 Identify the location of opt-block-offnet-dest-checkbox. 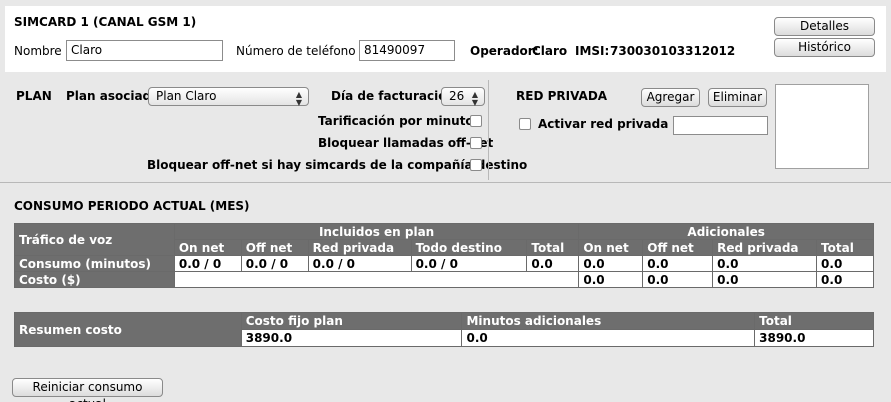
(476, 165).